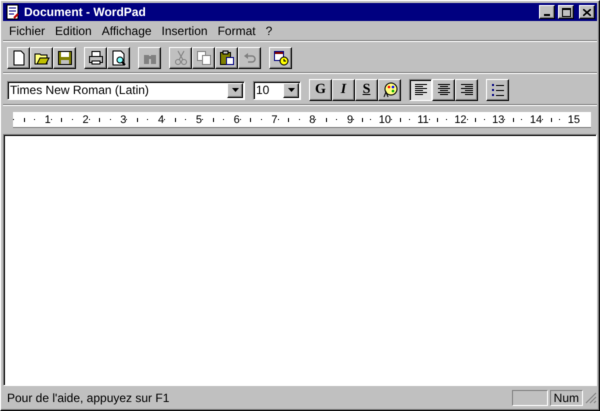 This screenshot has width=600, height=411. I want to click on ruler-number: 10, so click(384, 120).